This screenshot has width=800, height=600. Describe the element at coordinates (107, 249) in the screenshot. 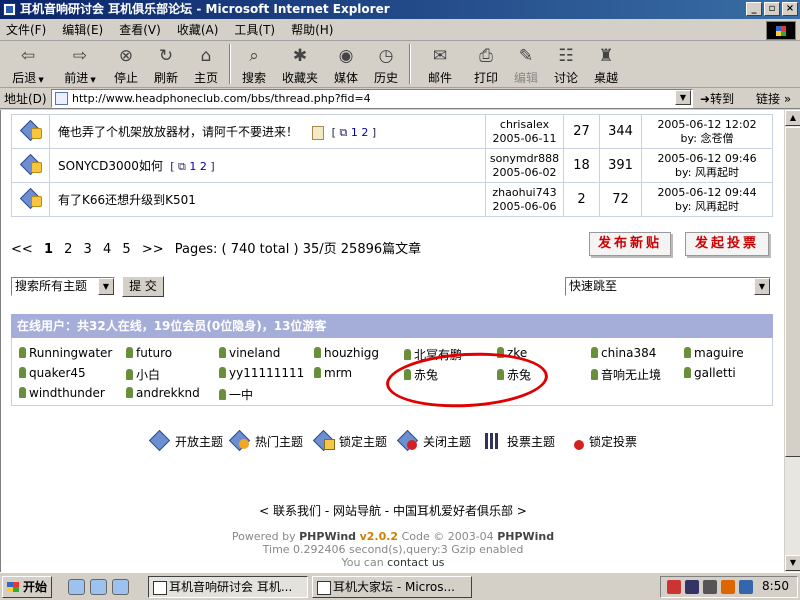

I see `pager-page-link: 4` at that location.